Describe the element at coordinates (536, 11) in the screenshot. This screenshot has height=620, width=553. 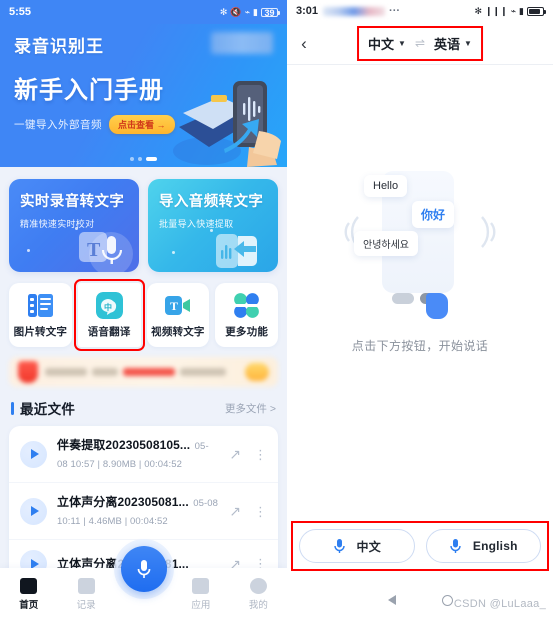
I see `battery-icon` at that location.